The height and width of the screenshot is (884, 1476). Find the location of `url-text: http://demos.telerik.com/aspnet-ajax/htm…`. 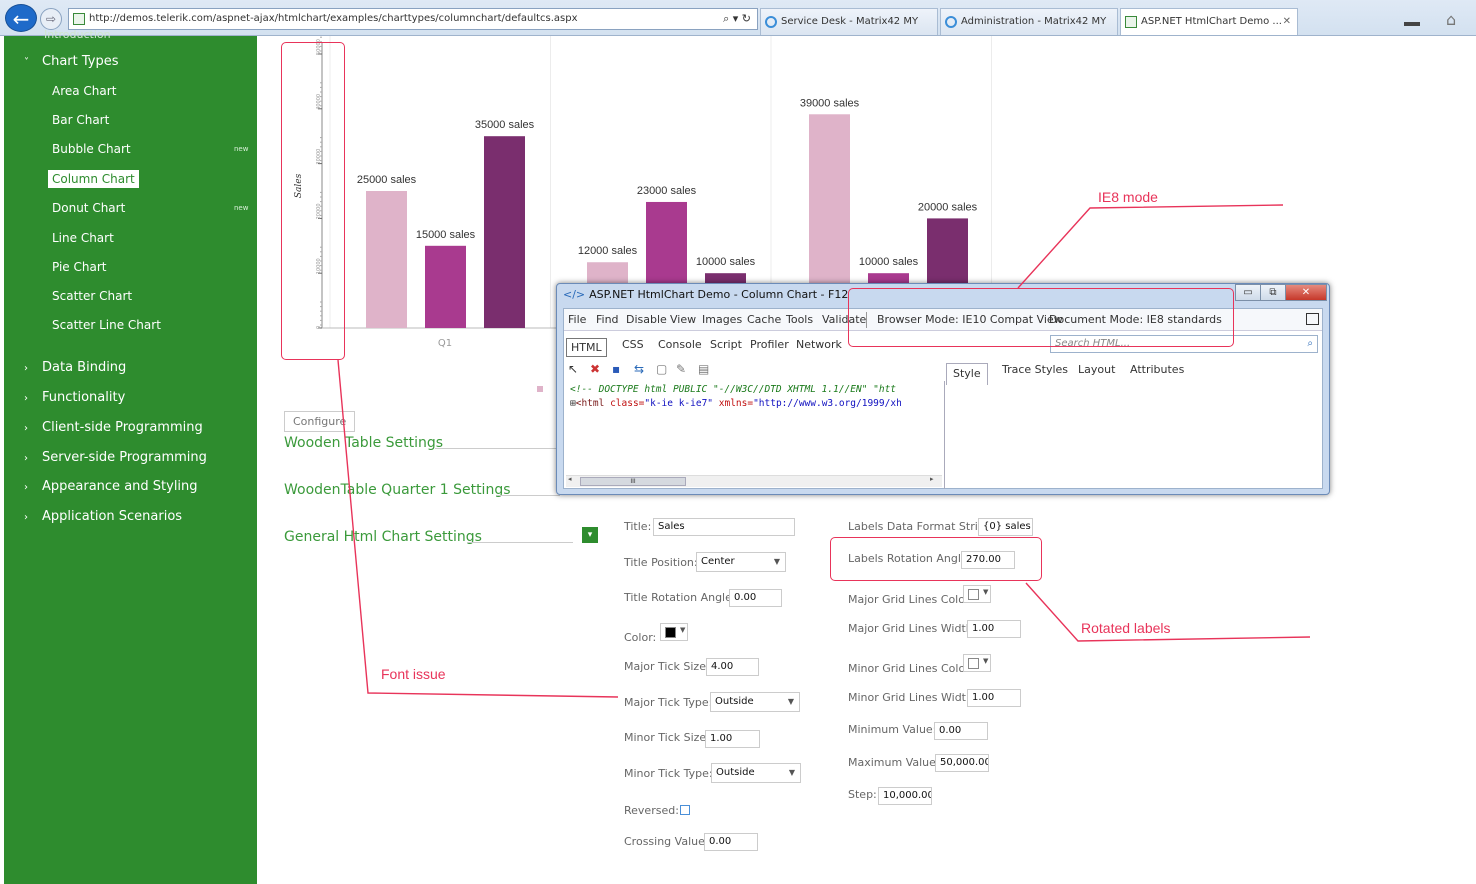

url-text: http://demos.telerik.com/aspnet-ajax/htm… is located at coordinates (333, 18).